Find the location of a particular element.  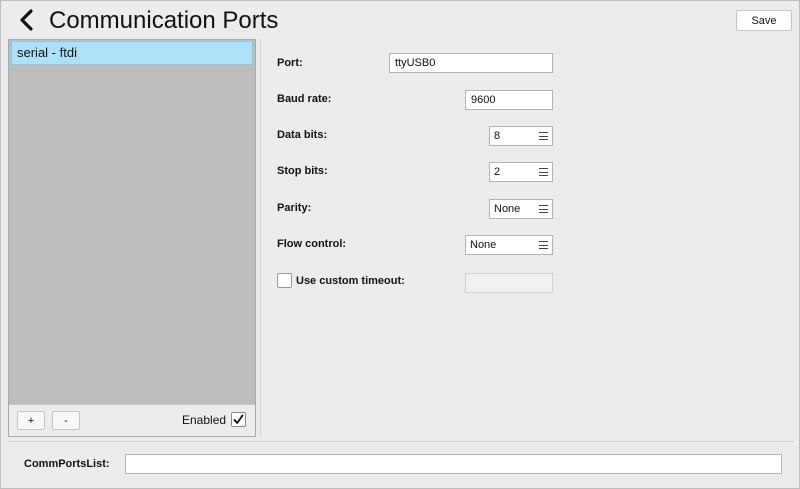

header-bar: Communication Ports Save is located at coordinates (400, 20).